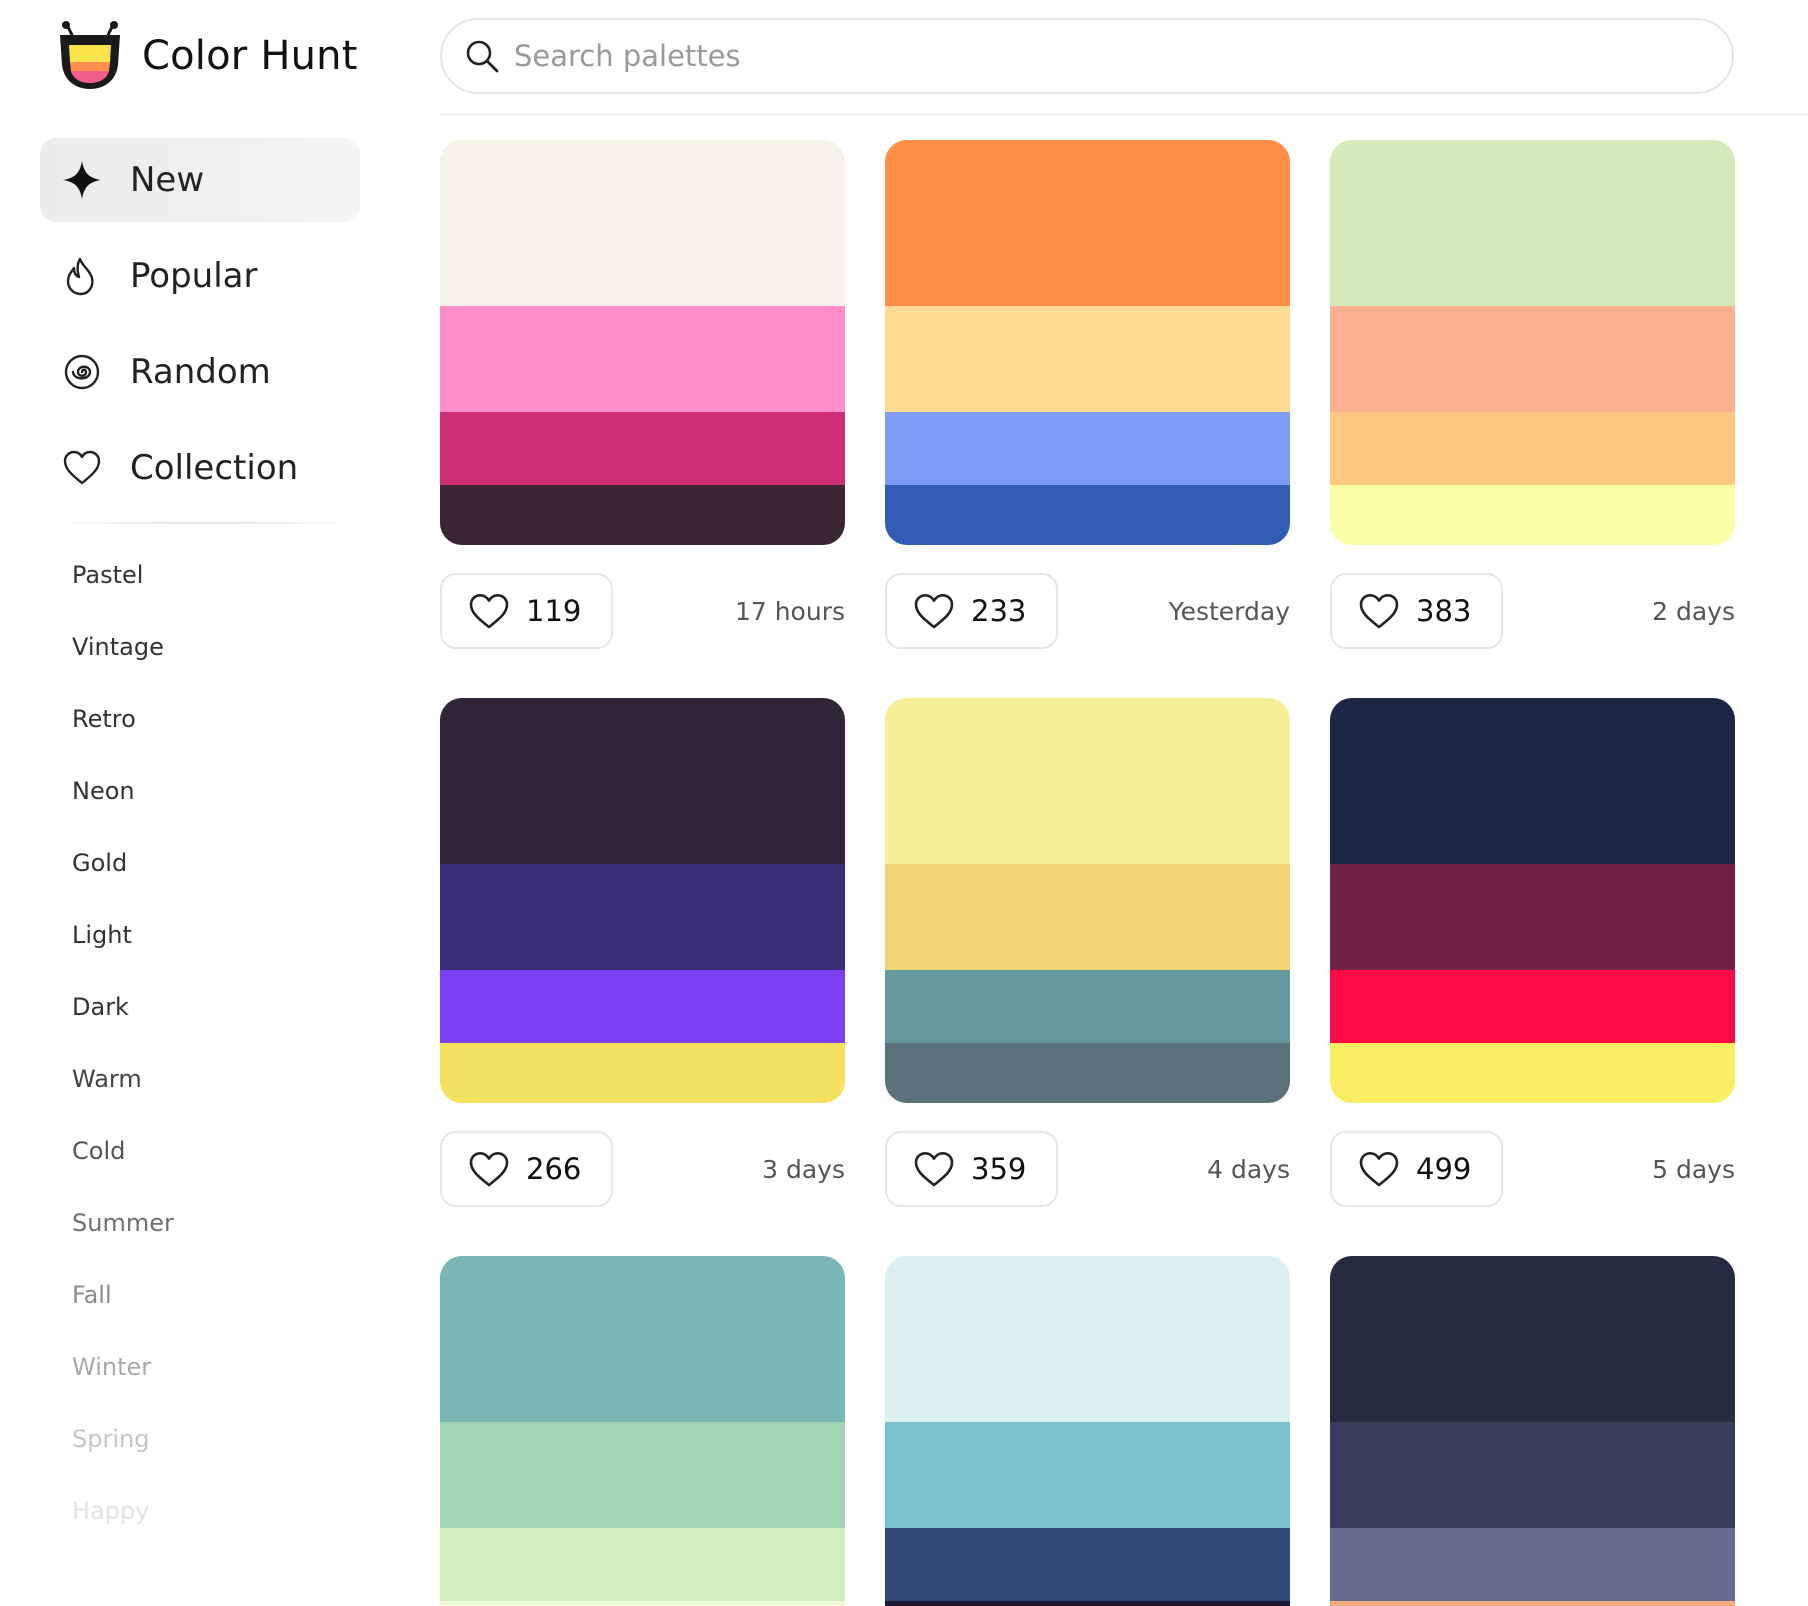 Image resolution: width=1808 pixels, height=1606 pixels. What do you see at coordinates (1248, 1169) in the screenshot?
I see `palette-time: 4 days` at bounding box center [1248, 1169].